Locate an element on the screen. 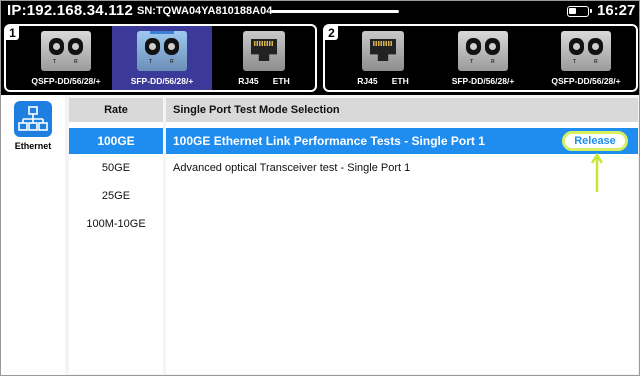 This screenshot has height=376, width=640. rate-header: Rate is located at coordinates (116, 110).